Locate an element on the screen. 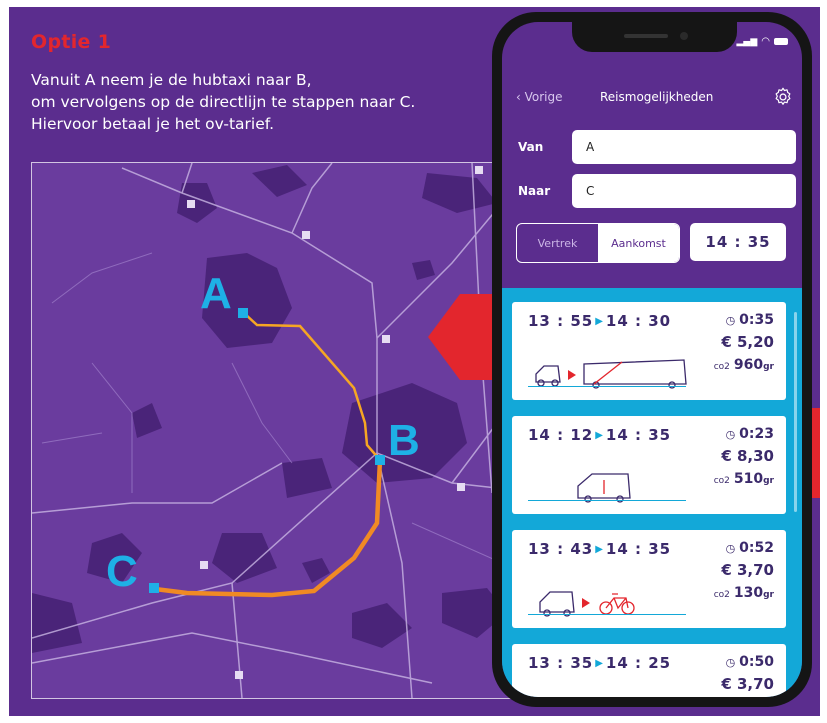 The height and width of the screenshot is (723, 827). depart-time: 14 : 12 is located at coordinates (561, 435).